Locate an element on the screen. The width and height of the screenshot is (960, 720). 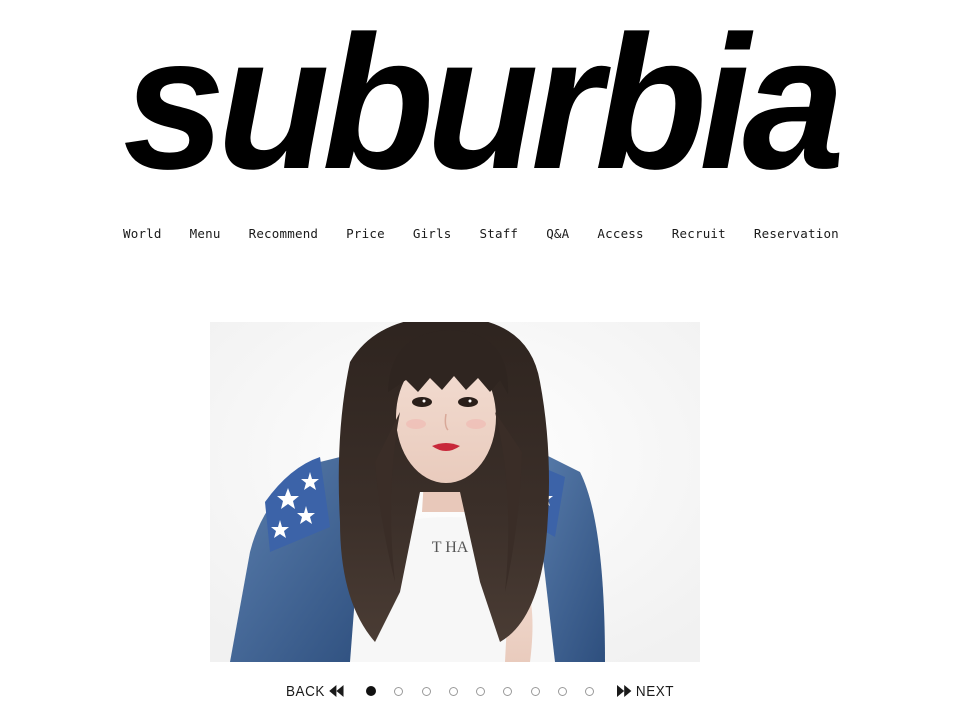
back-label: BACK is located at coordinates (305, 691).